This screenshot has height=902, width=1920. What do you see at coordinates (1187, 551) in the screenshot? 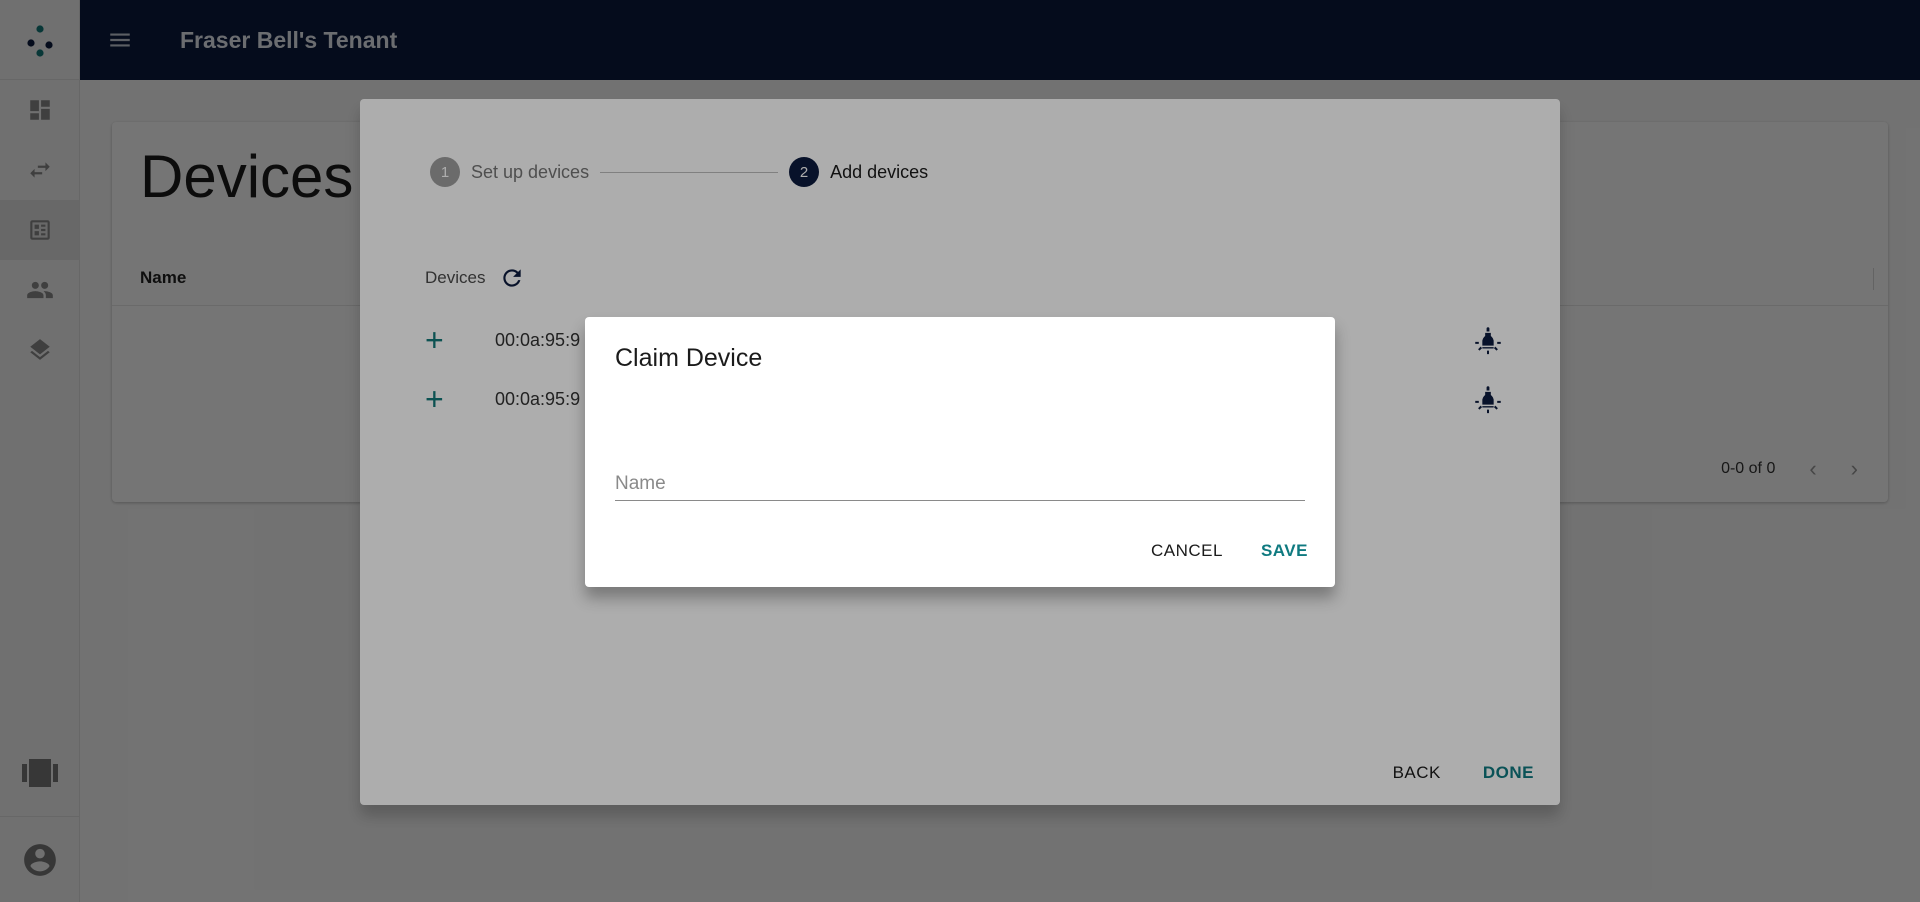
I see `cancel-button: CANCEL` at bounding box center [1187, 551].